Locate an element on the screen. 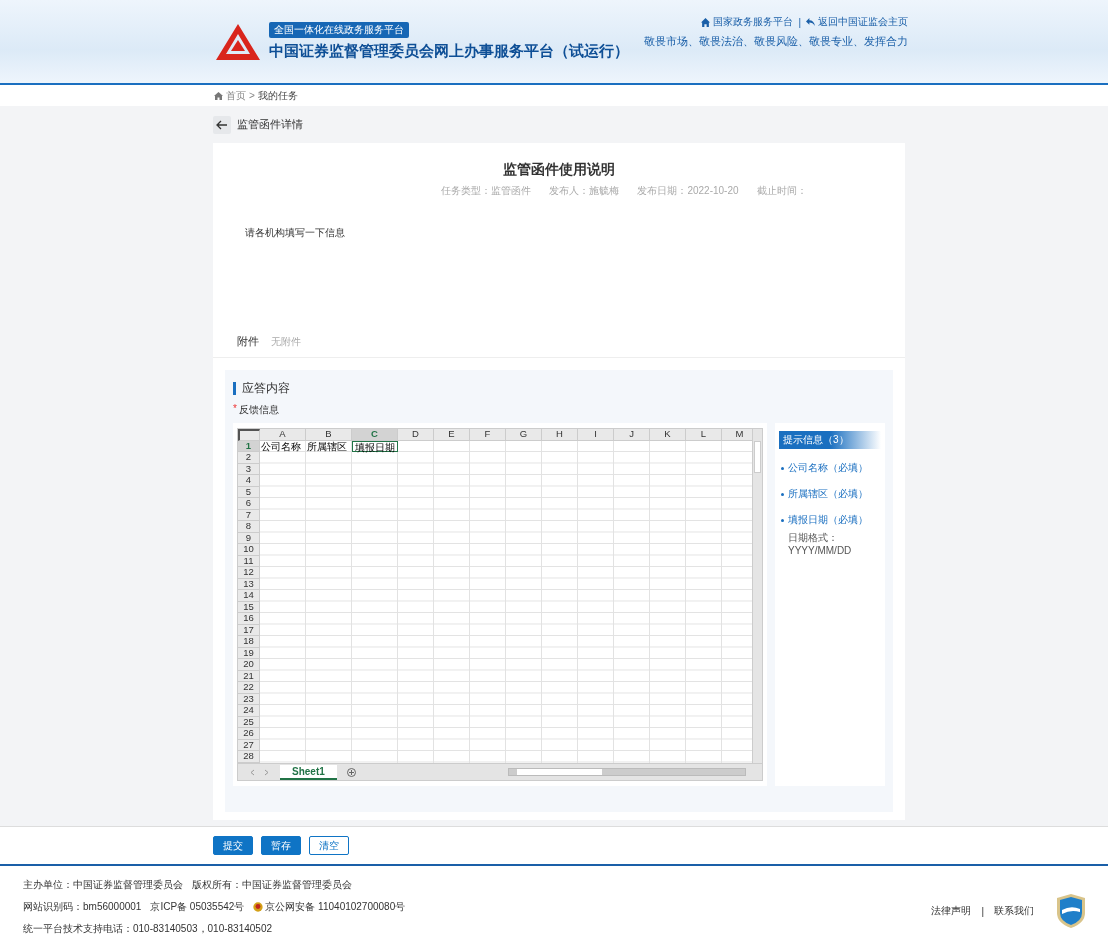 The width and height of the screenshot is (1108, 946). section-heading: 应答内容 is located at coordinates (559, 388).